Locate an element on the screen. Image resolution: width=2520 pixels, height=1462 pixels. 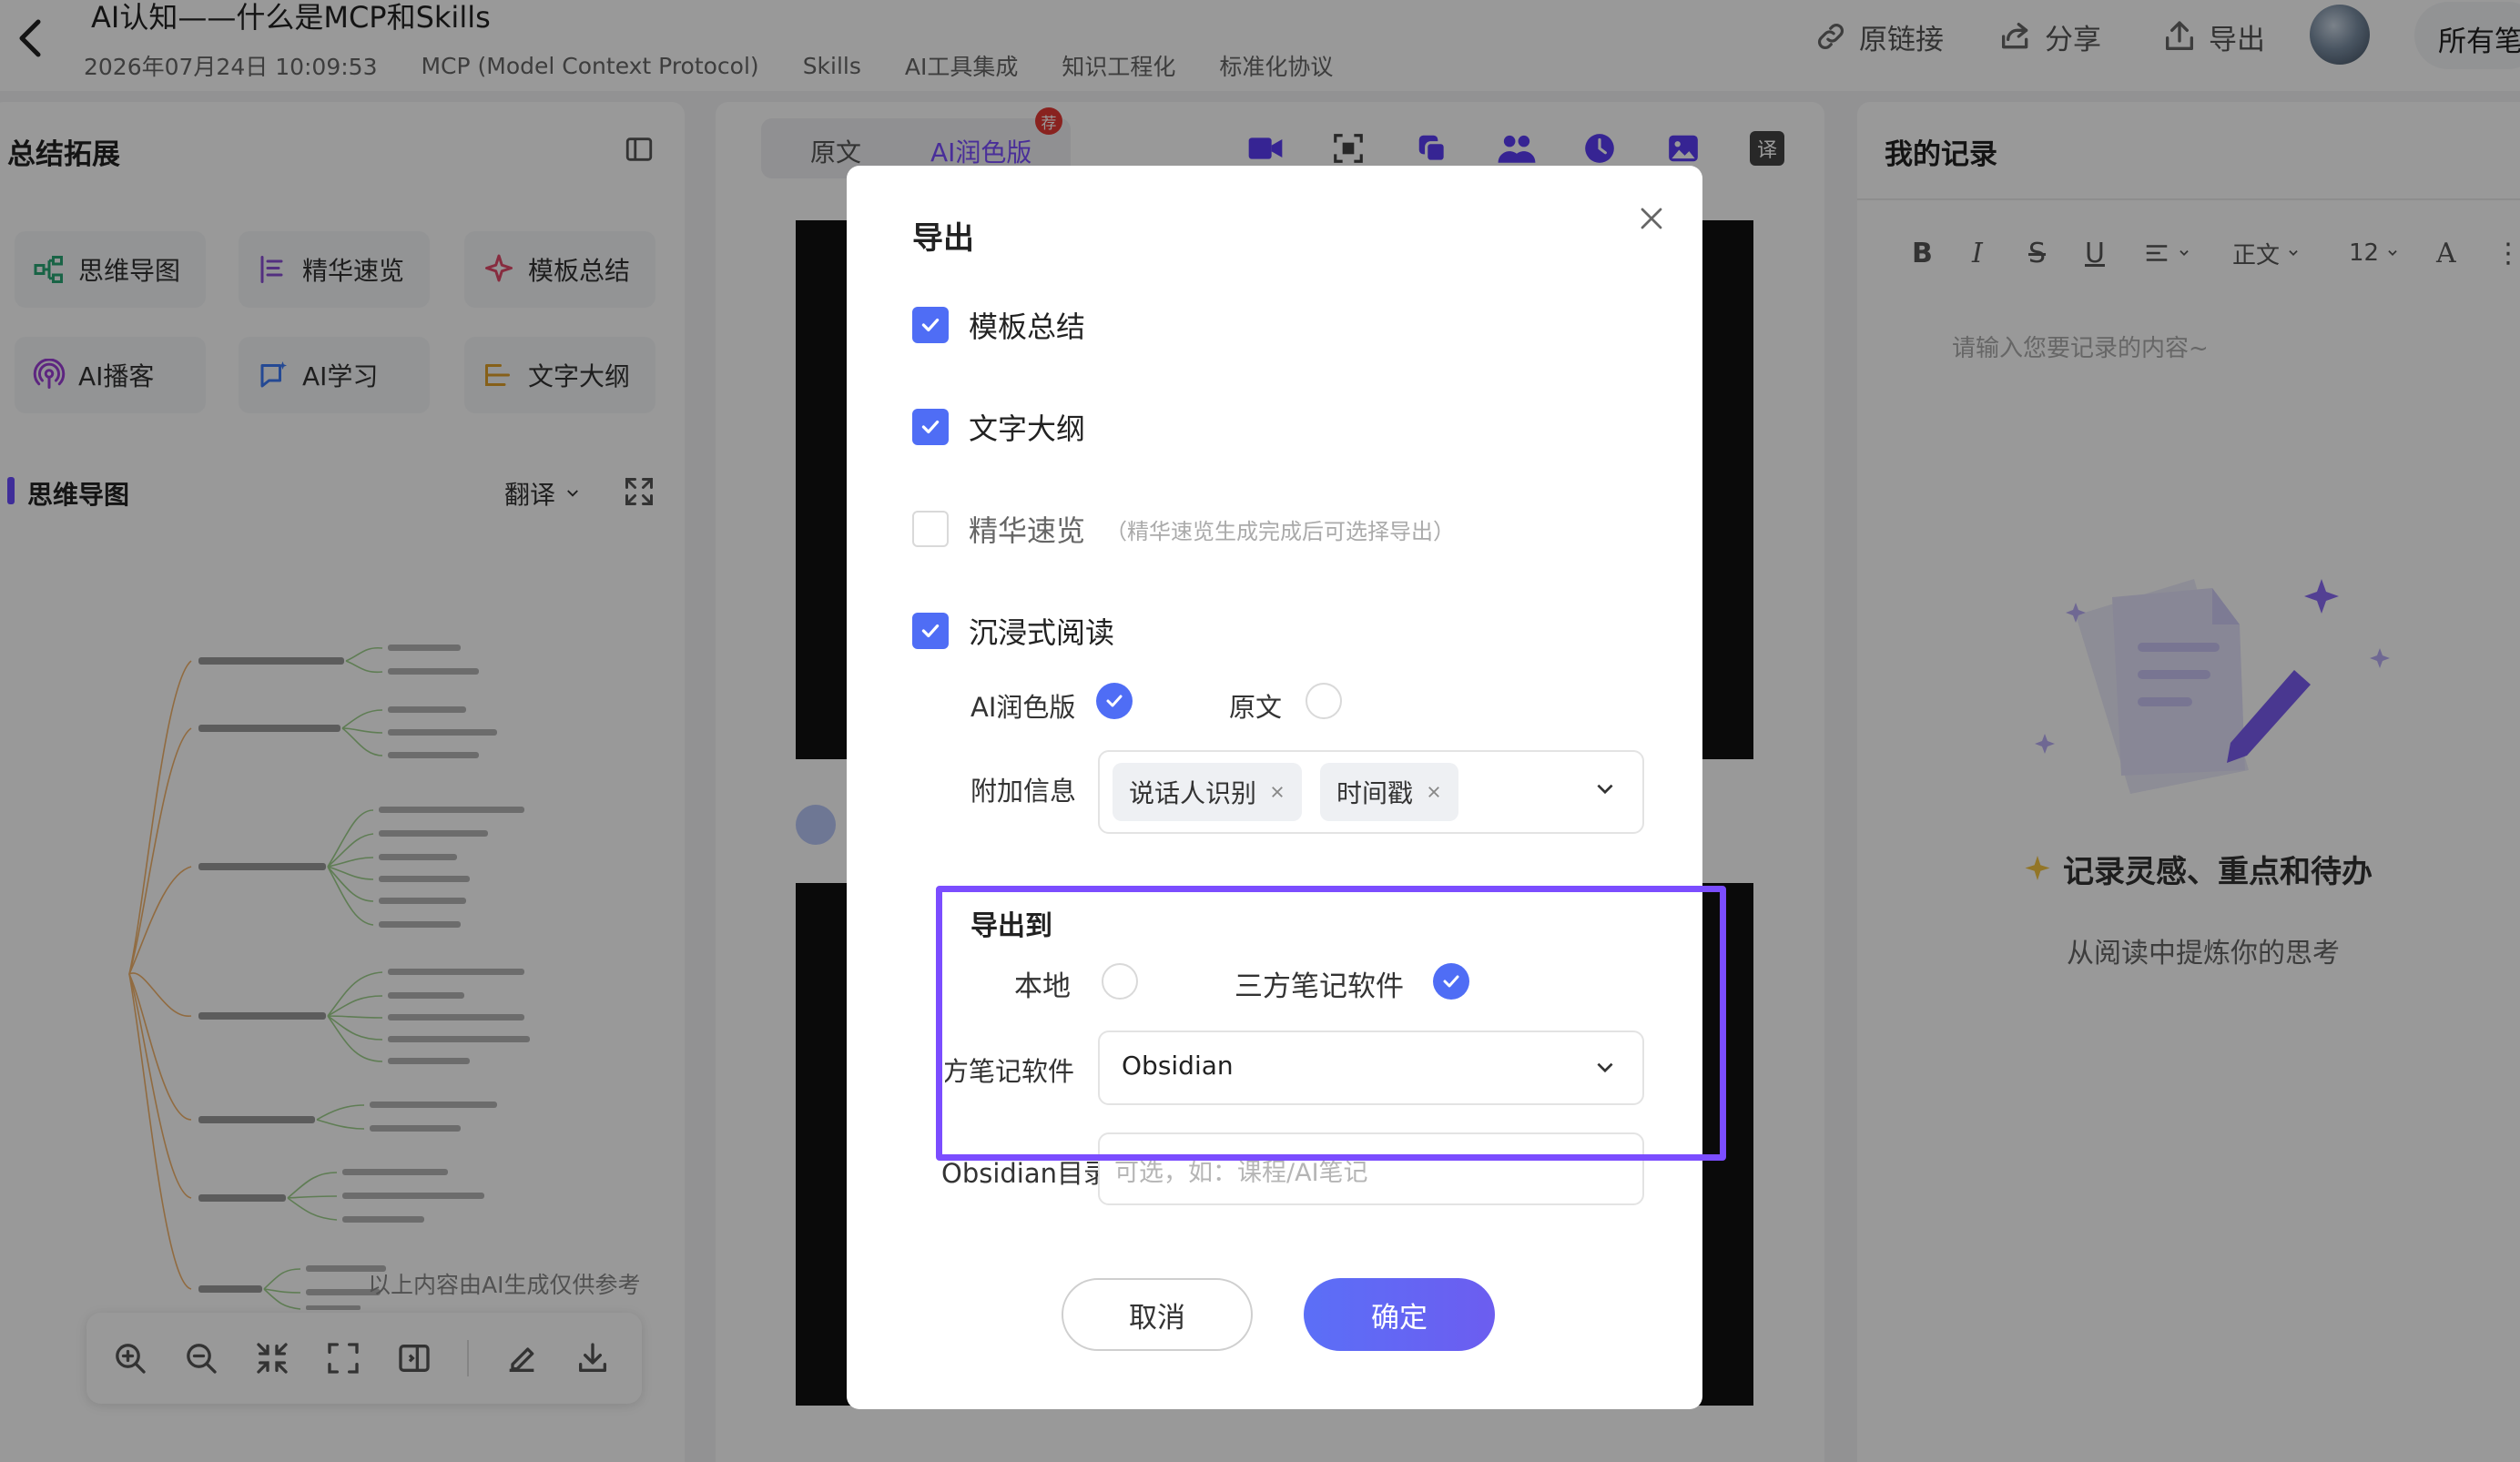
option-immersive: 沉浸式阅读 is located at coordinates (1013, 631).